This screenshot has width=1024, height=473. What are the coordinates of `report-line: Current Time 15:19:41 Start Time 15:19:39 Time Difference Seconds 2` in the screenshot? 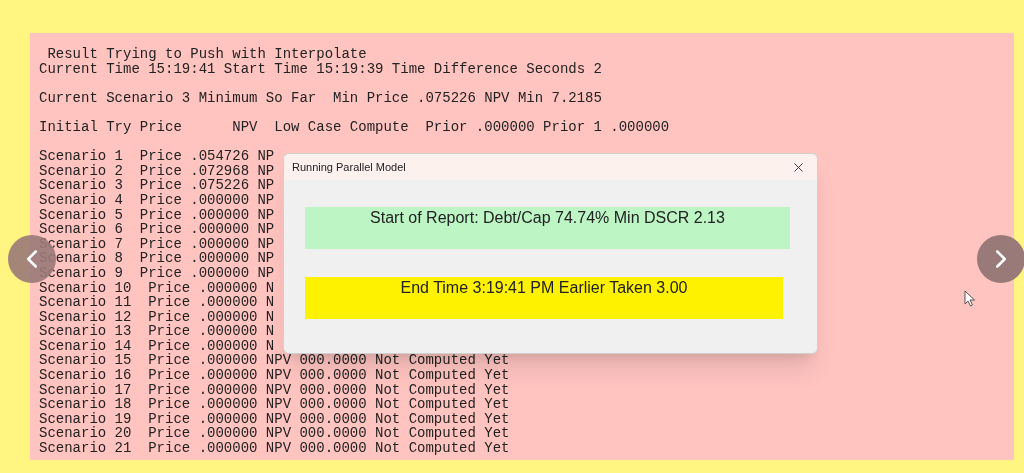 It's located at (320, 69).